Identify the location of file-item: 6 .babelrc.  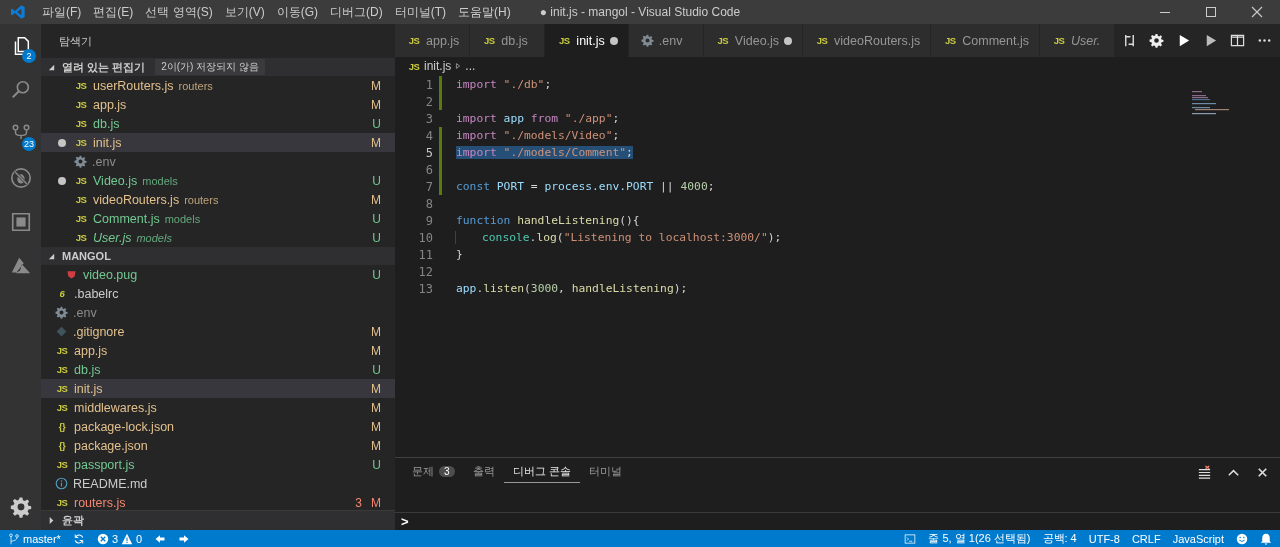
(218, 293).